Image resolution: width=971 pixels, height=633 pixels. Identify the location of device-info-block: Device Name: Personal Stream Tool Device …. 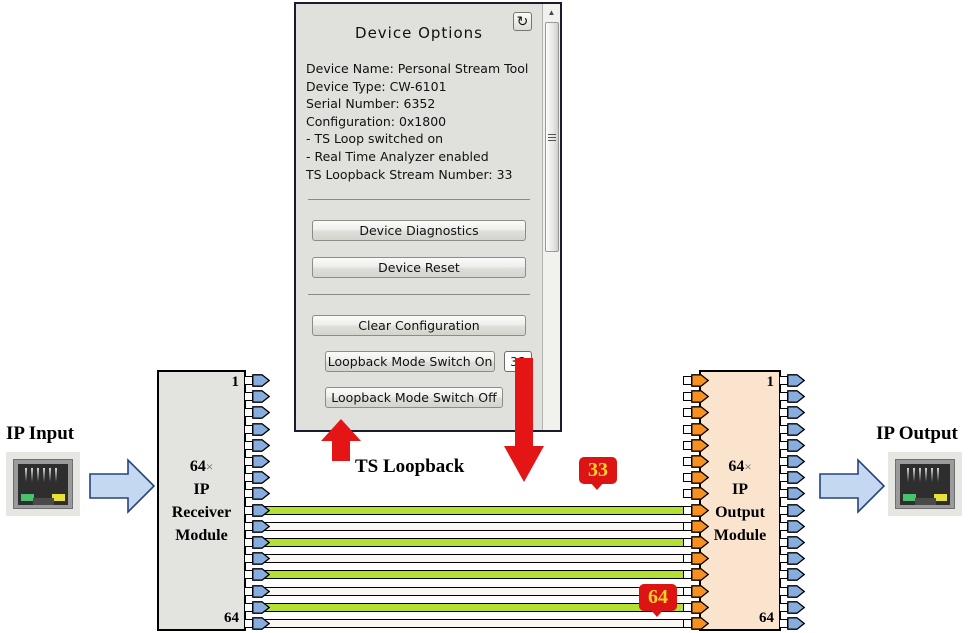
(419, 121).